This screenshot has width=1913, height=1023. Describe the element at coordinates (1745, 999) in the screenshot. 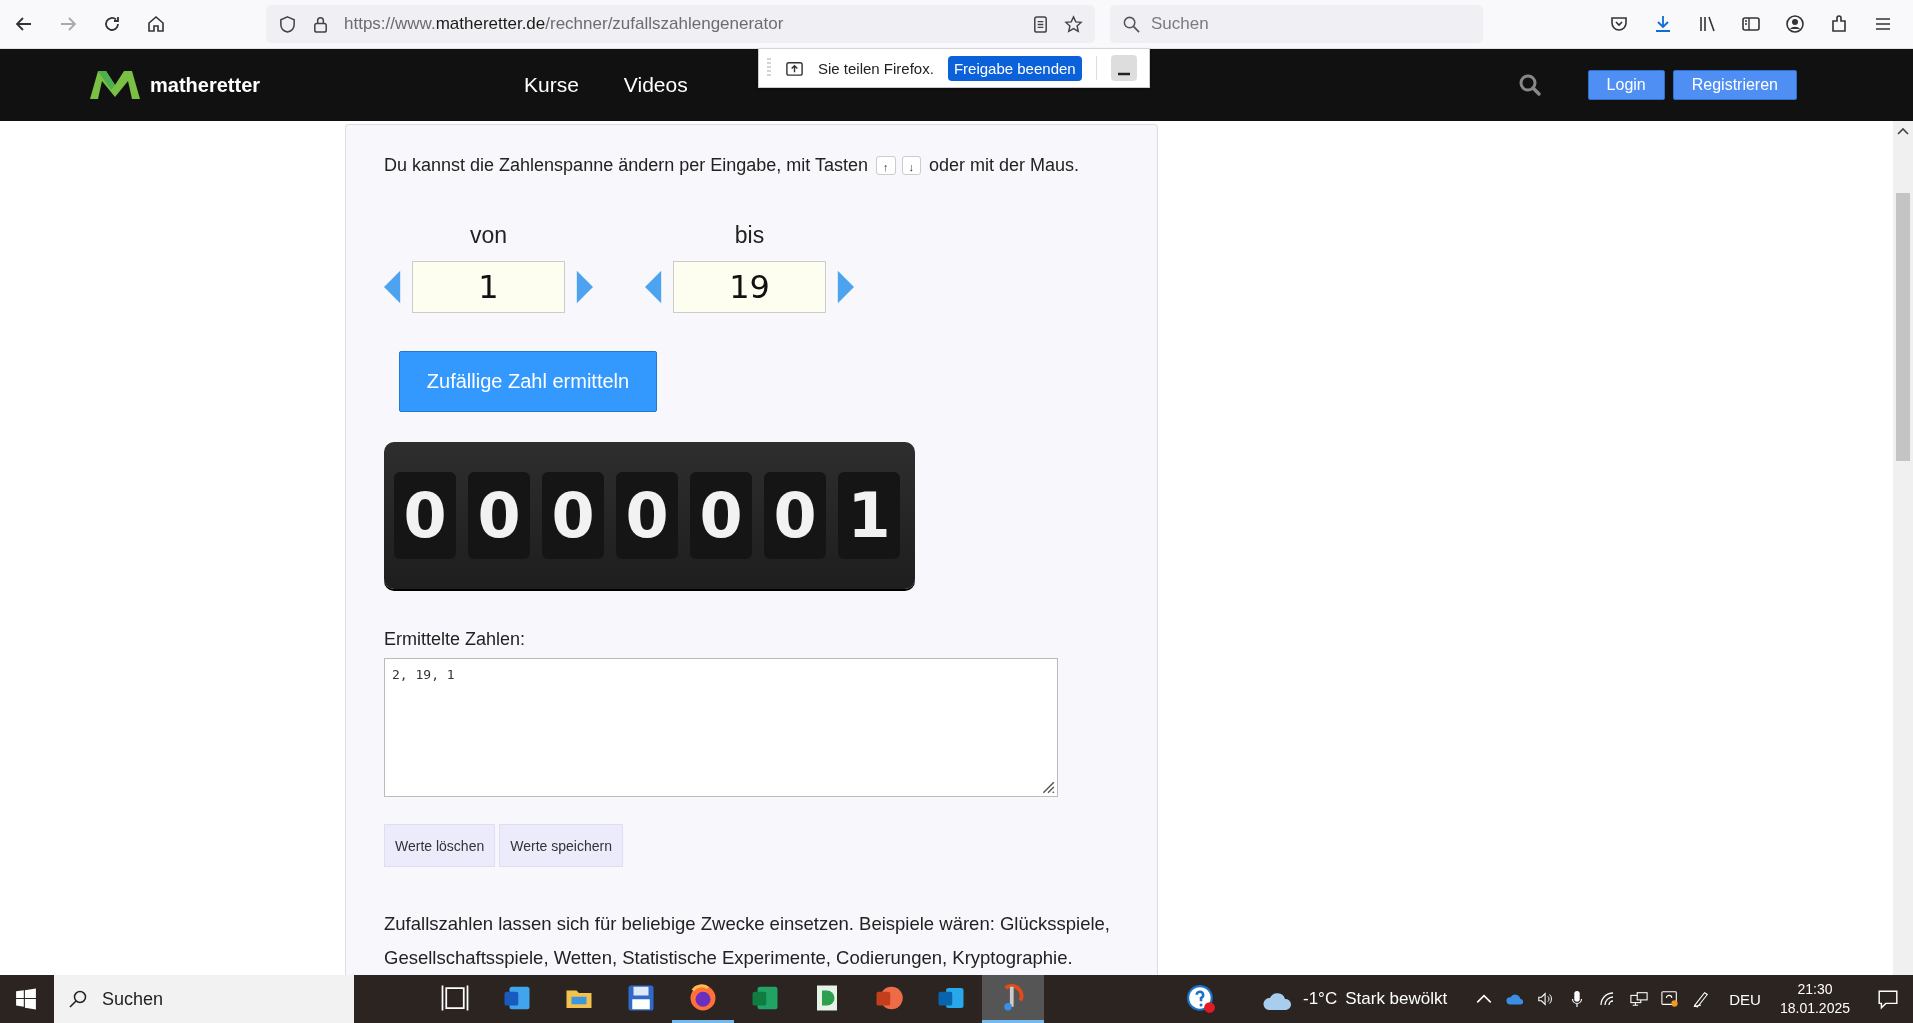

I see `input-language: DEU` at that location.